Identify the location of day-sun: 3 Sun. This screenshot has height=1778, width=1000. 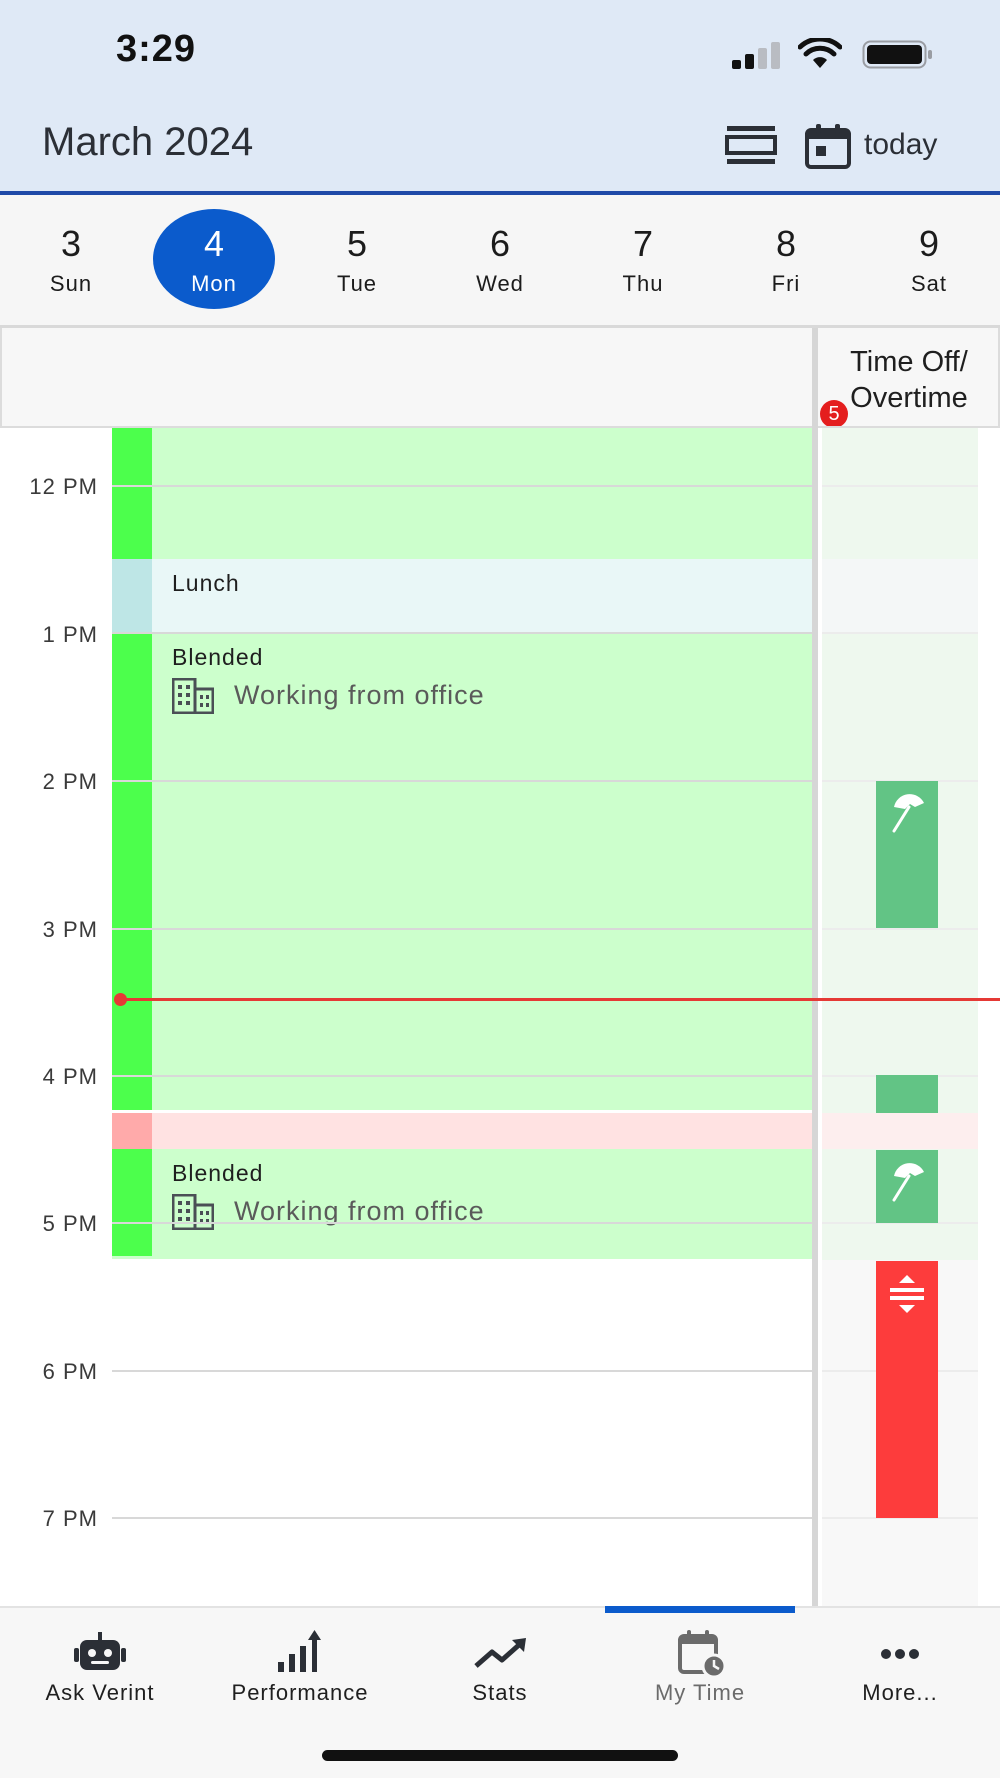
(71, 260).